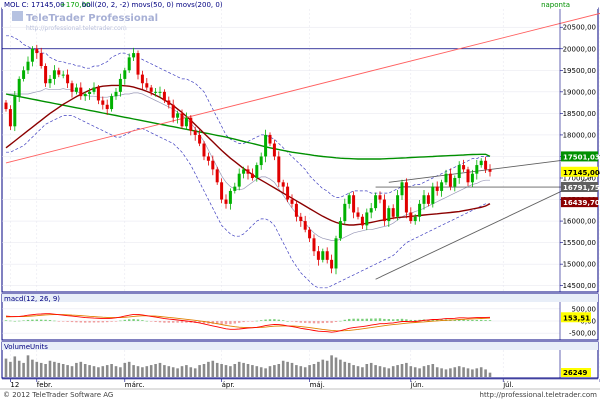  Describe the element at coordinates (579, 92) in the screenshot. I see `price-tick-label: 19000,00` at that location.